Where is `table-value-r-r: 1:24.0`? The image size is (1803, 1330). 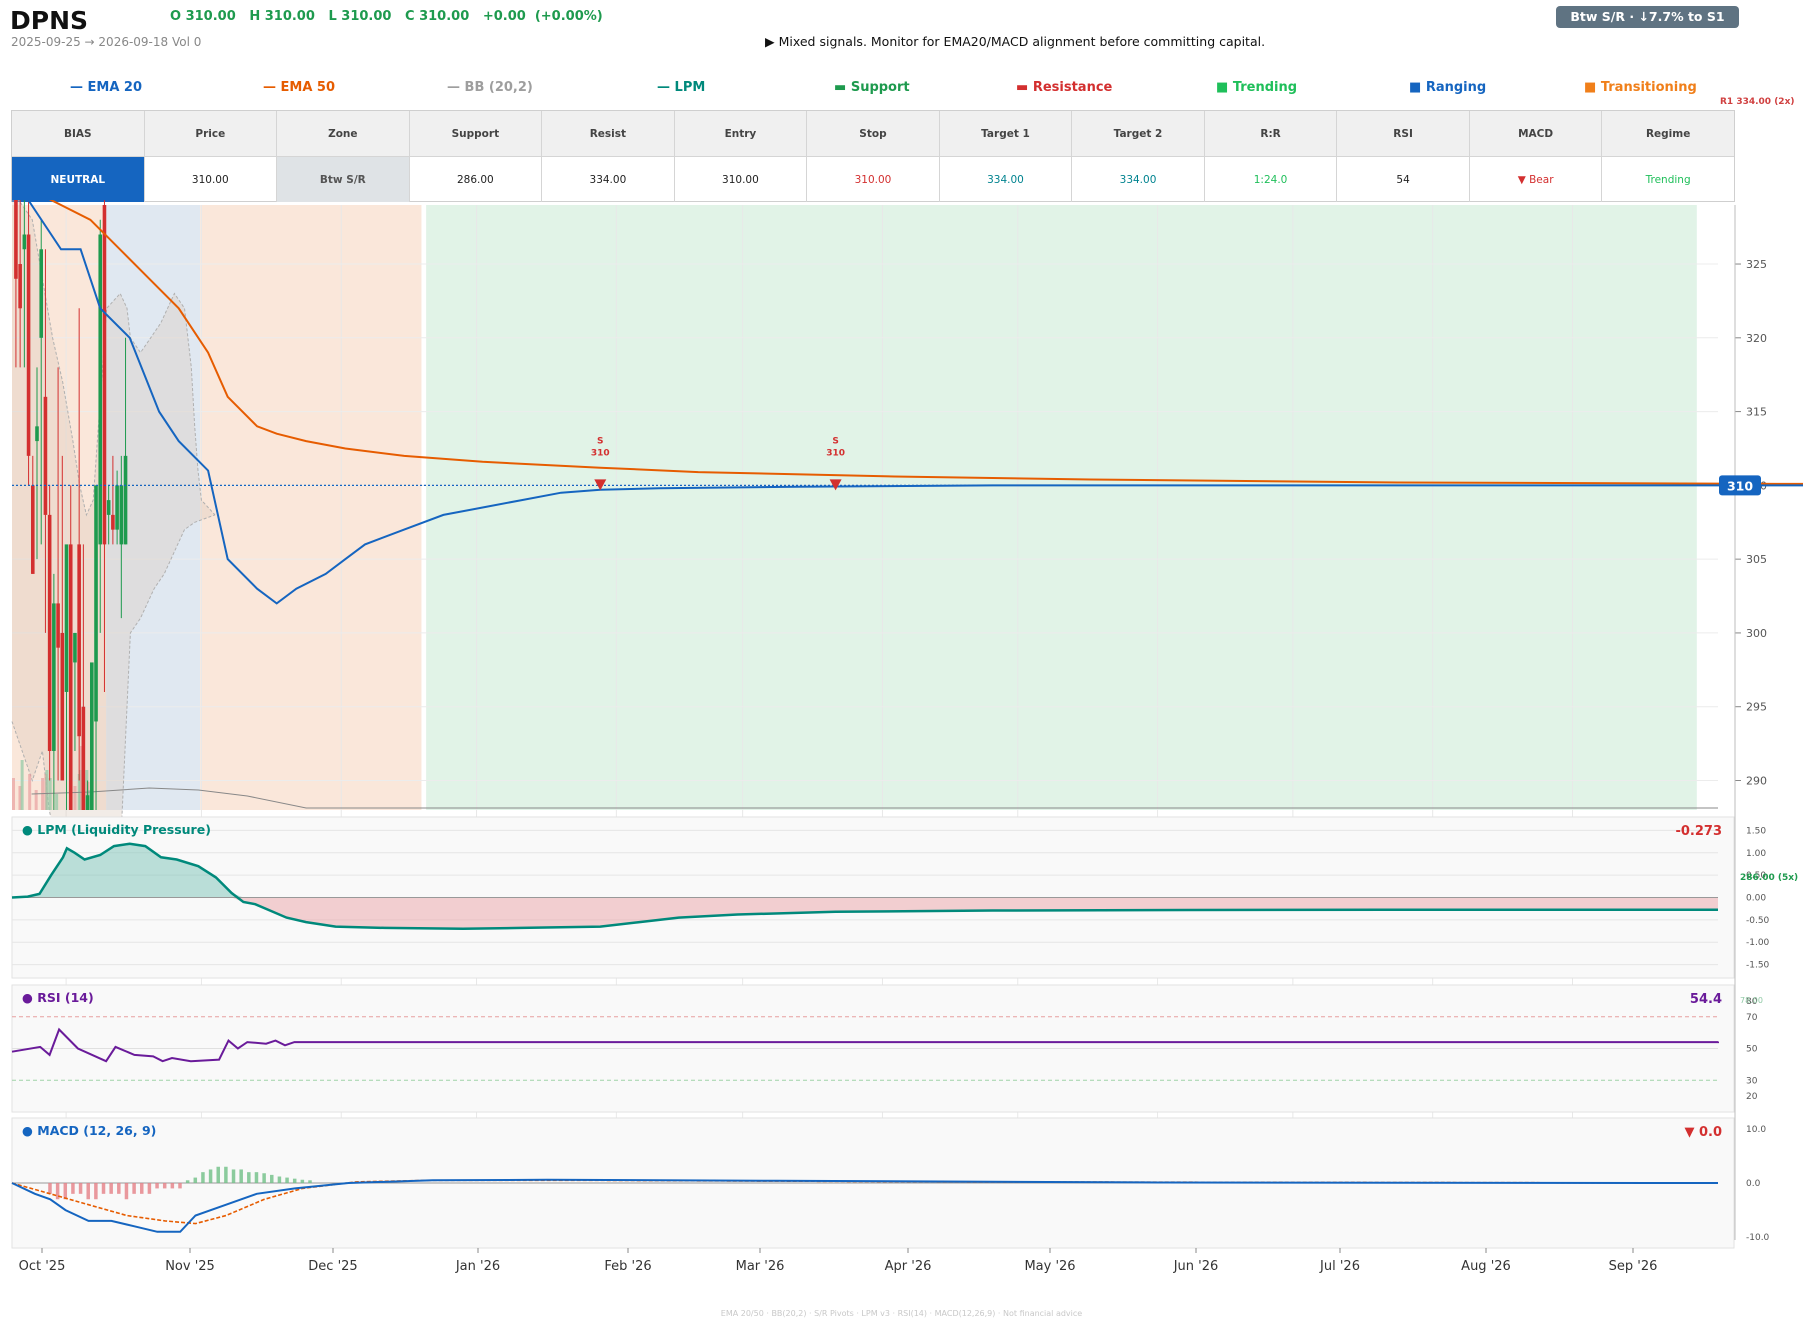 table-value-r-r: 1:24.0 is located at coordinates (1271, 179).